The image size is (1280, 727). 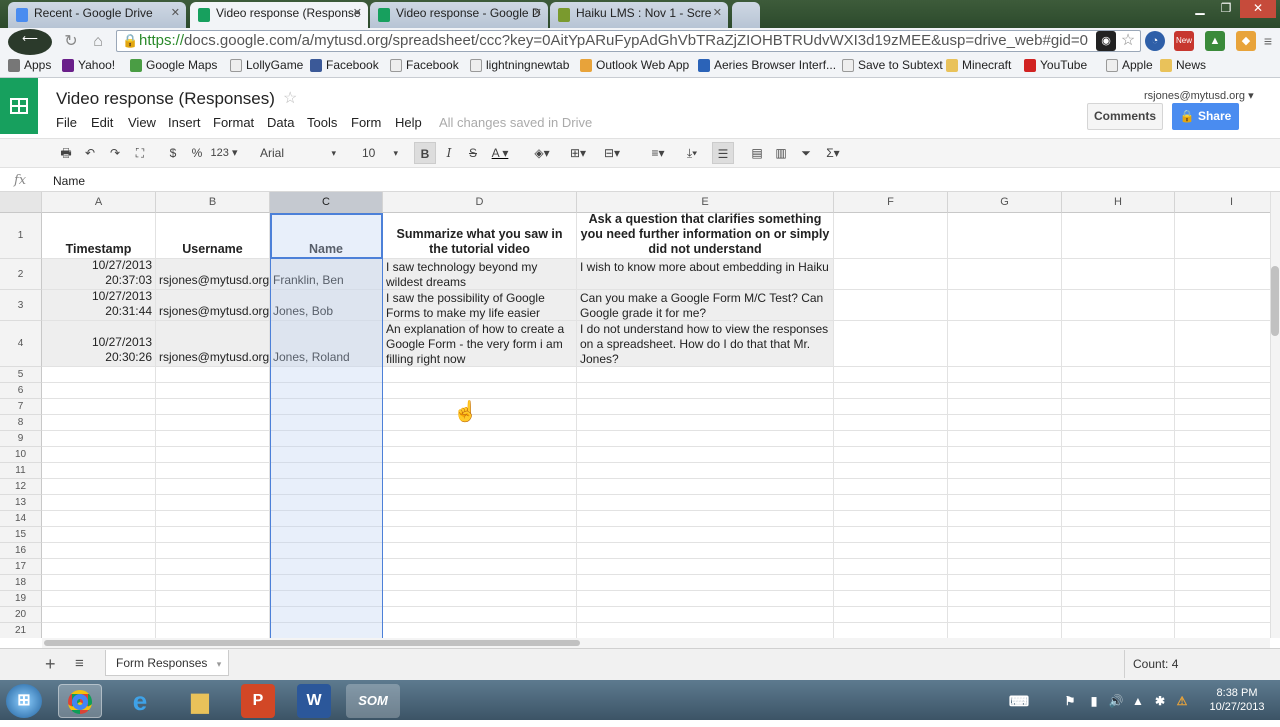 I want to click on extension-new-icon: New, so click(x=1184, y=41).